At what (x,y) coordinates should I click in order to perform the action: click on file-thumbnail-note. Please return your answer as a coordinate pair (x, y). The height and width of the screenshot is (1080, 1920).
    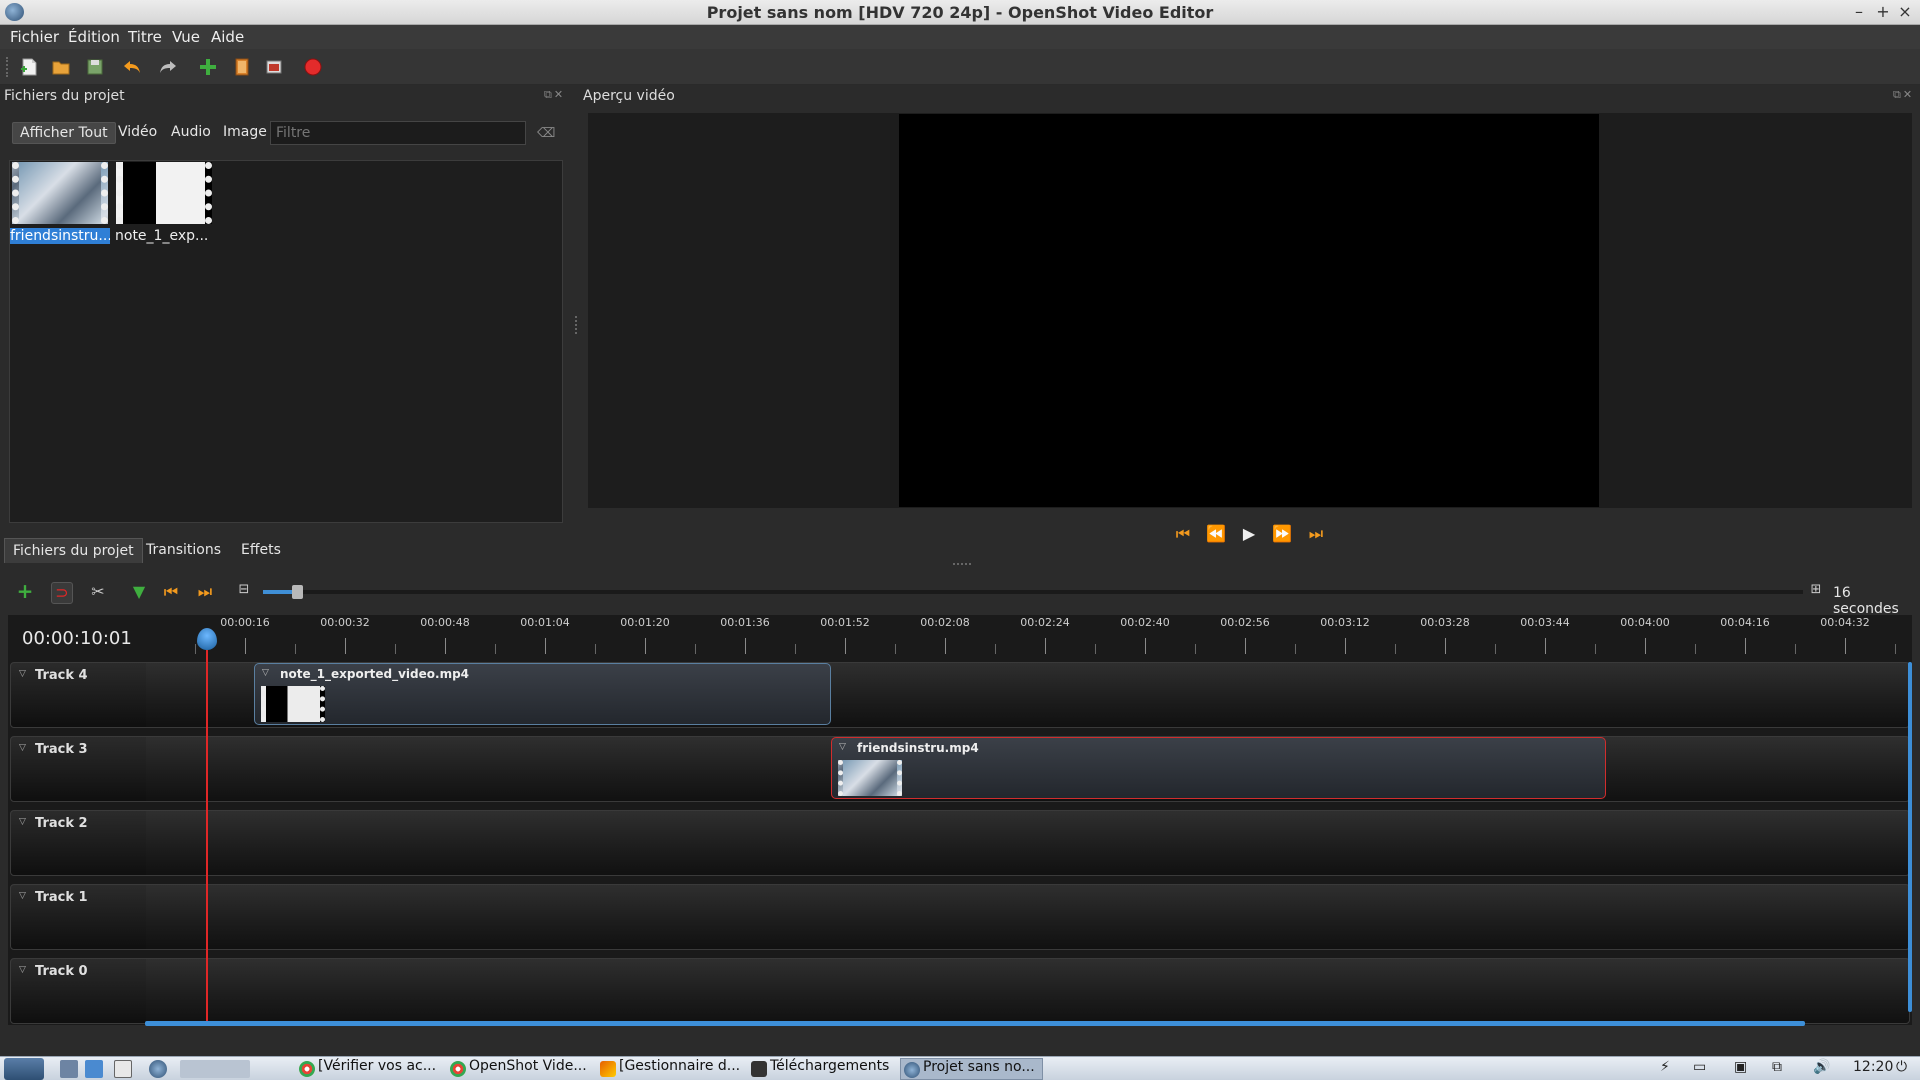
    Looking at the image, I should click on (164, 193).